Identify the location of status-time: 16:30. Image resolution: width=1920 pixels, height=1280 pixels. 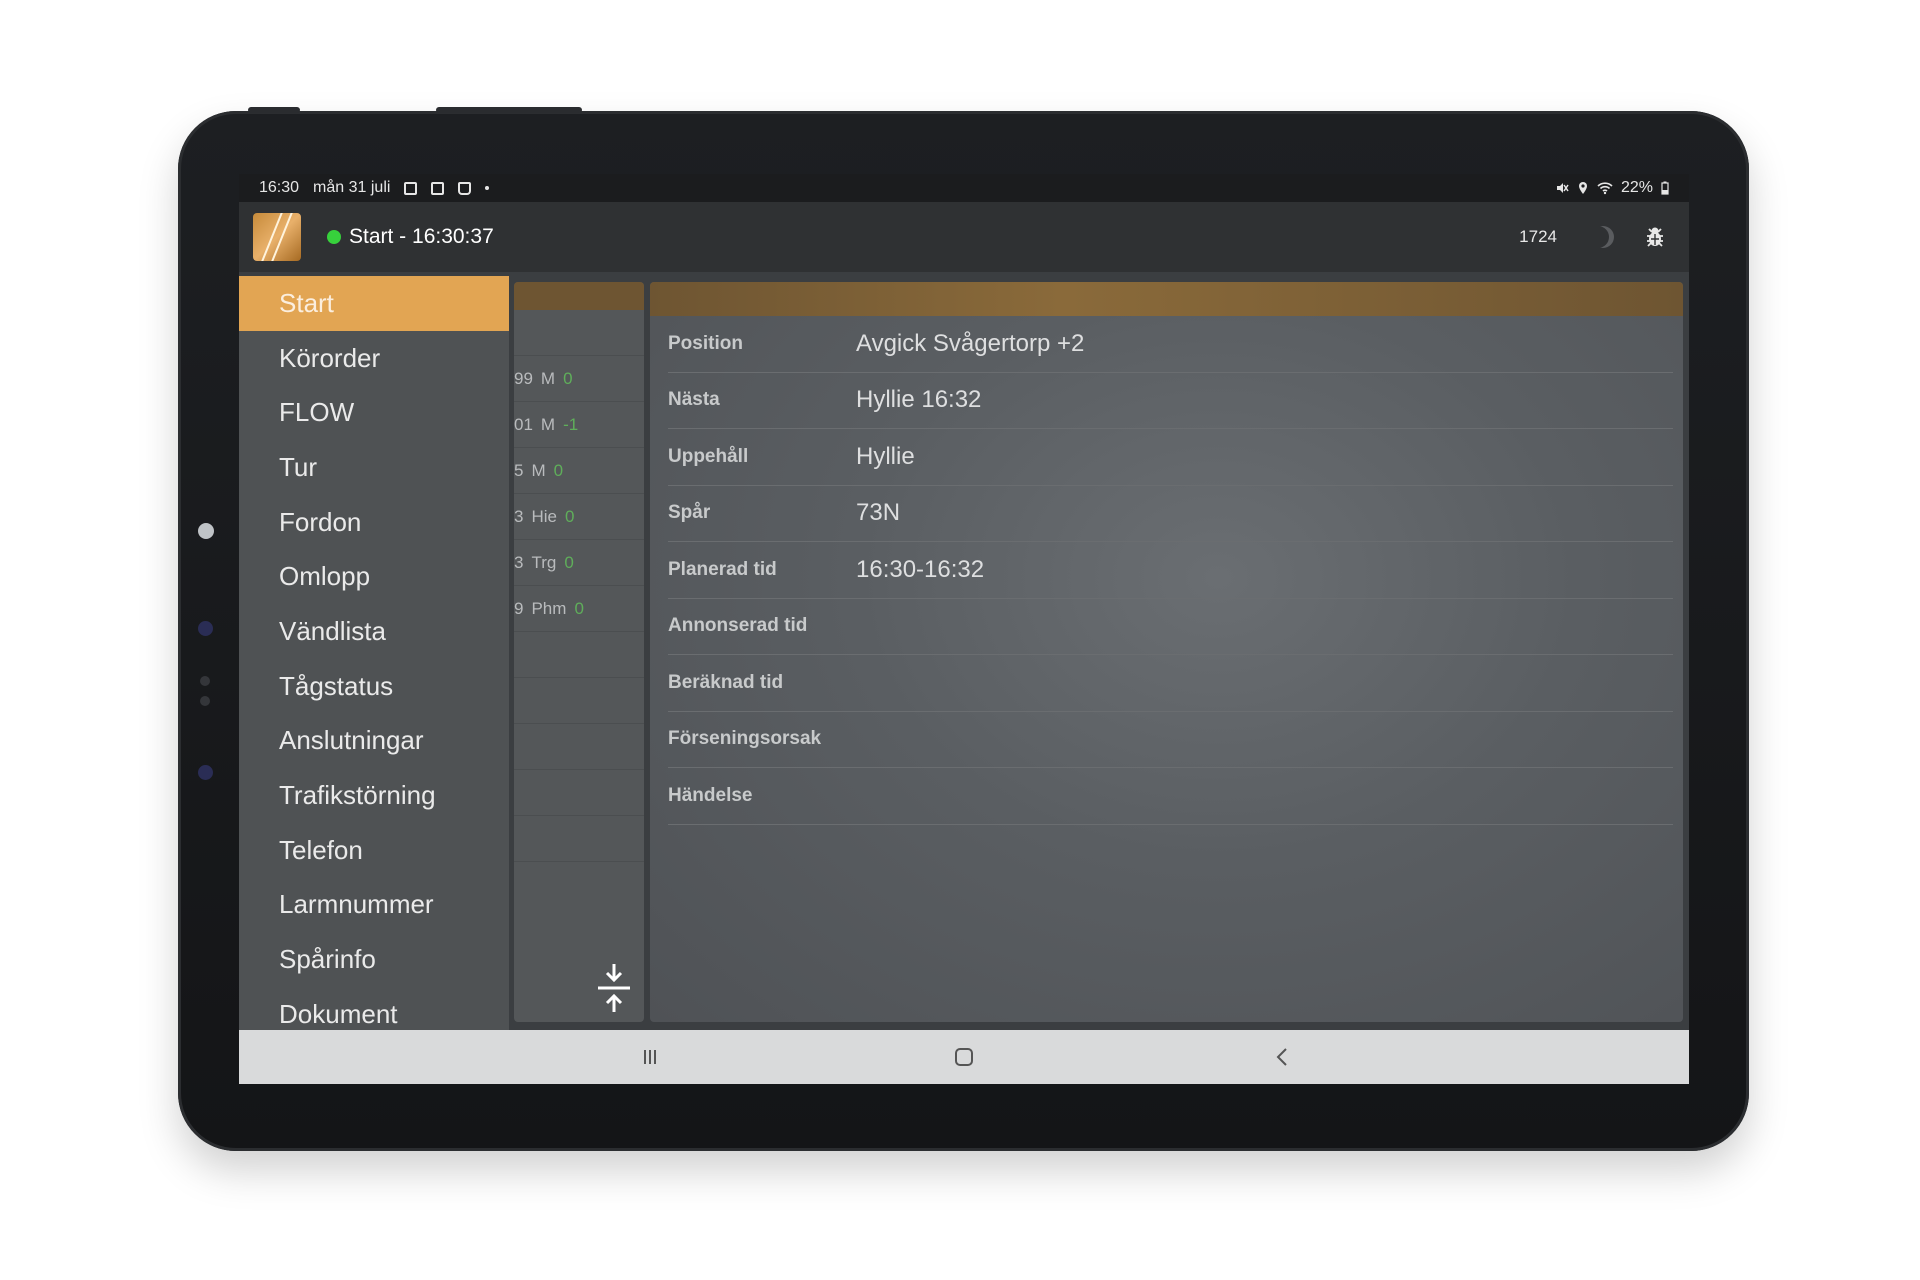
(279, 187).